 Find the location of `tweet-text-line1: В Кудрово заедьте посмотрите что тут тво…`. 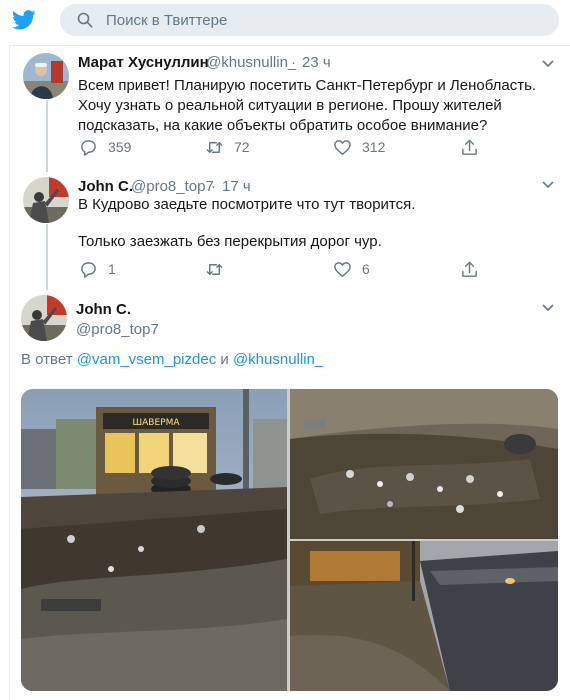

tweet-text-line1: В Кудрово заедьте посмотрите что тут тво… is located at coordinates (247, 204).